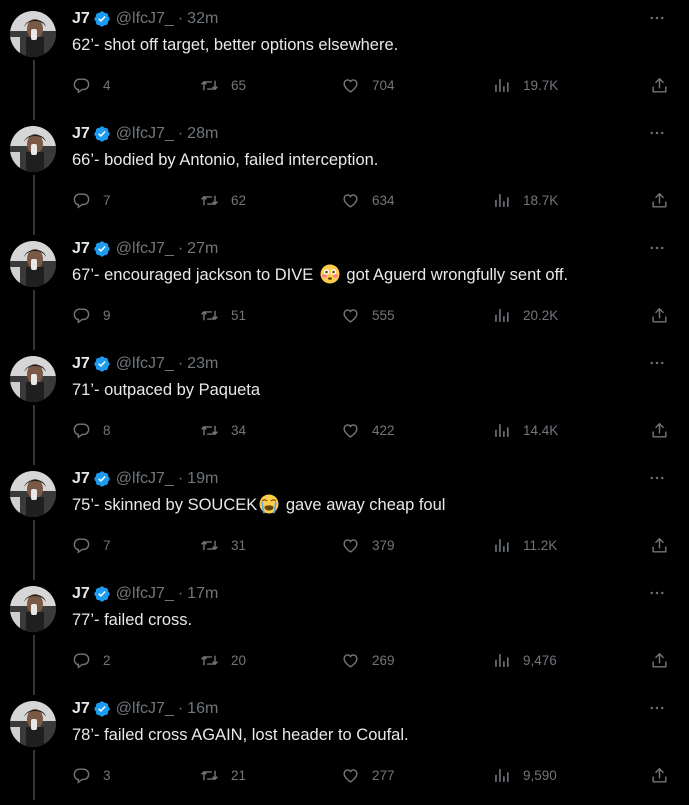 Image resolution: width=689 pixels, height=805 pixels. Describe the element at coordinates (368, 85) in the screenshot. I see `like-button: 704` at that location.